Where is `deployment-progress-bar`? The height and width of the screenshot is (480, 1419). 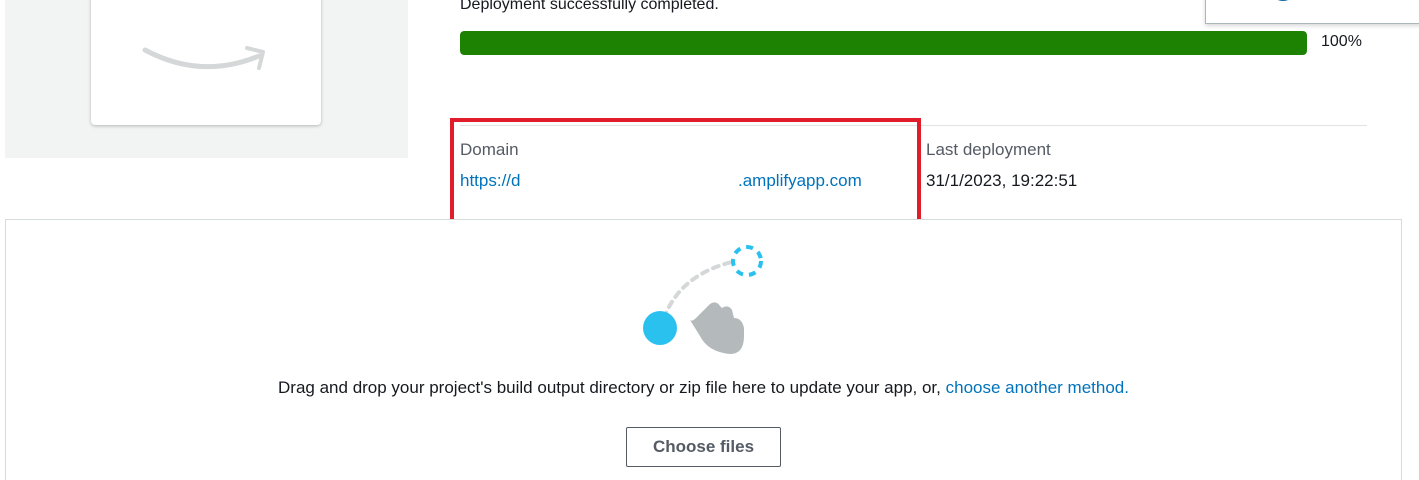
deployment-progress-bar is located at coordinates (883, 43).